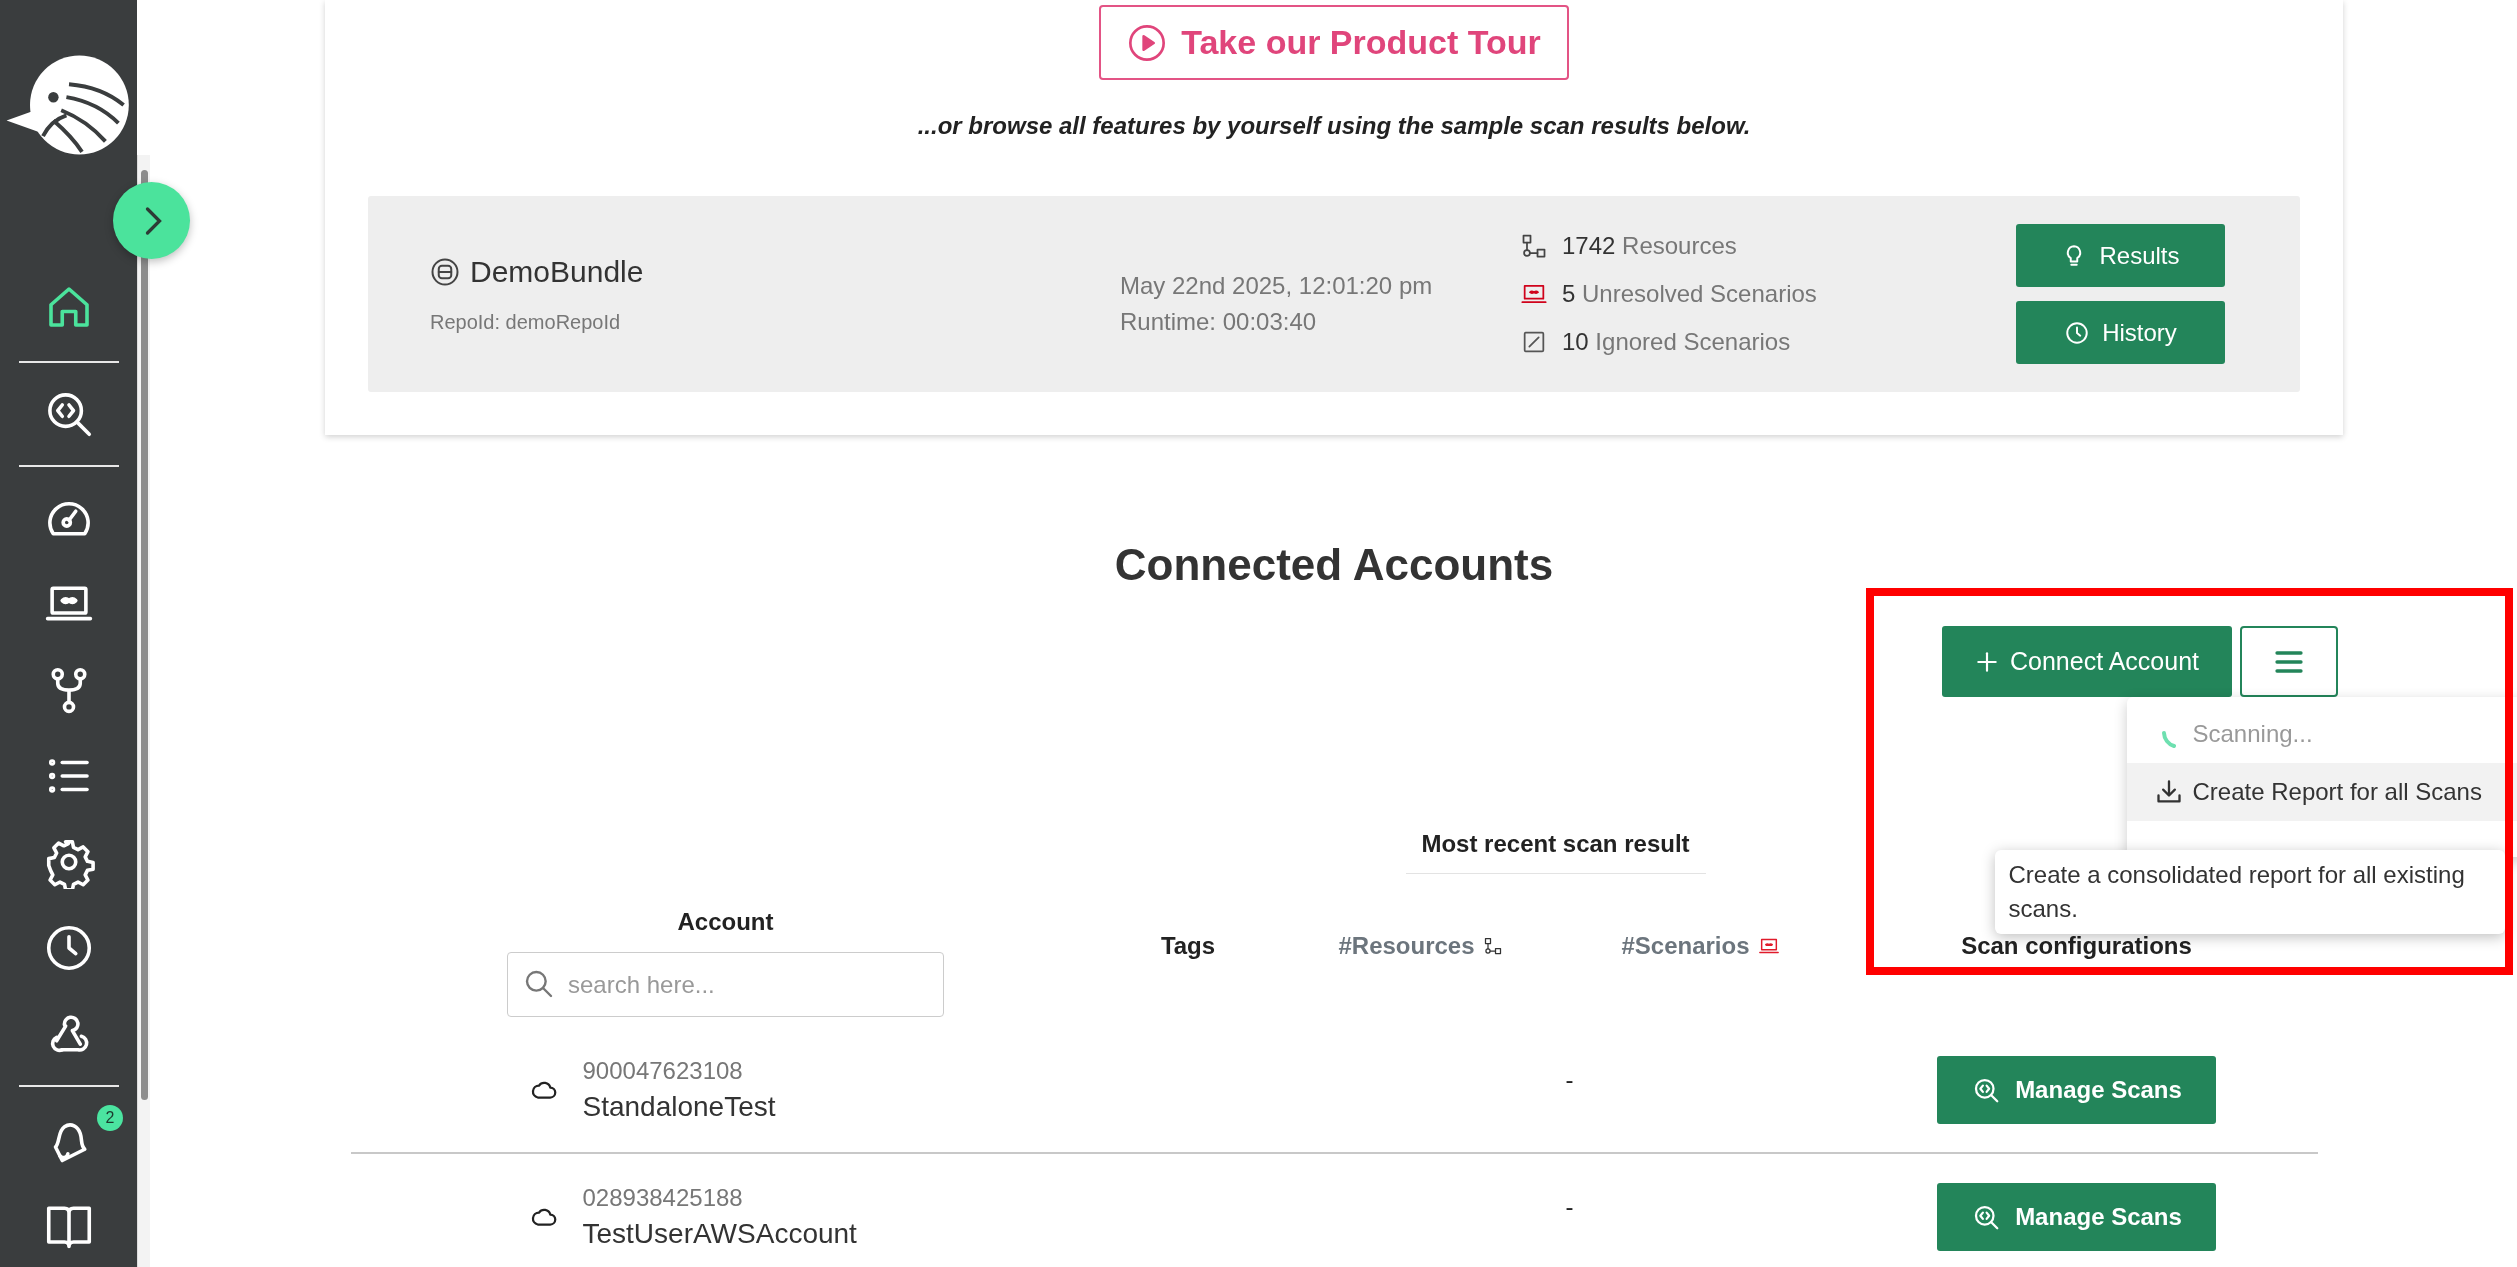 The width and height of the screenshot is (2517, 1267). I want to click on account-name: TestUserAWSAccount, so click(719, 1233).